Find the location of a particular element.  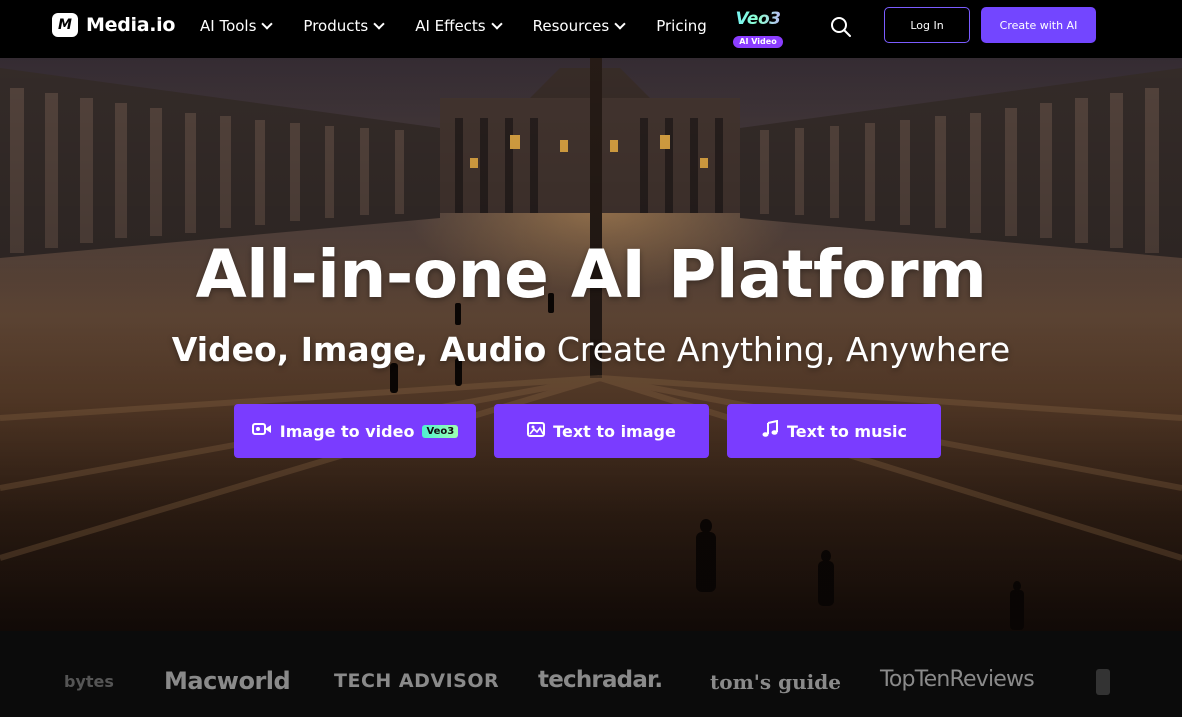

media-io-logo: M Media.io is located at coordinates (113, 25).